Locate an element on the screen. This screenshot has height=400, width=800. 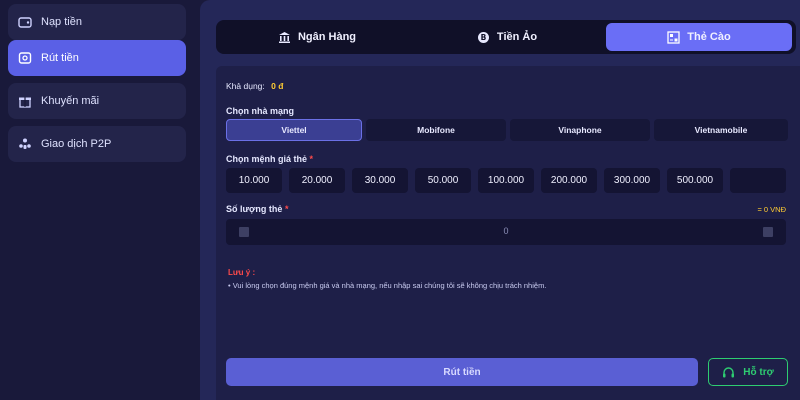
denomination-option: 300.000 is located at coordinates (632, 180).